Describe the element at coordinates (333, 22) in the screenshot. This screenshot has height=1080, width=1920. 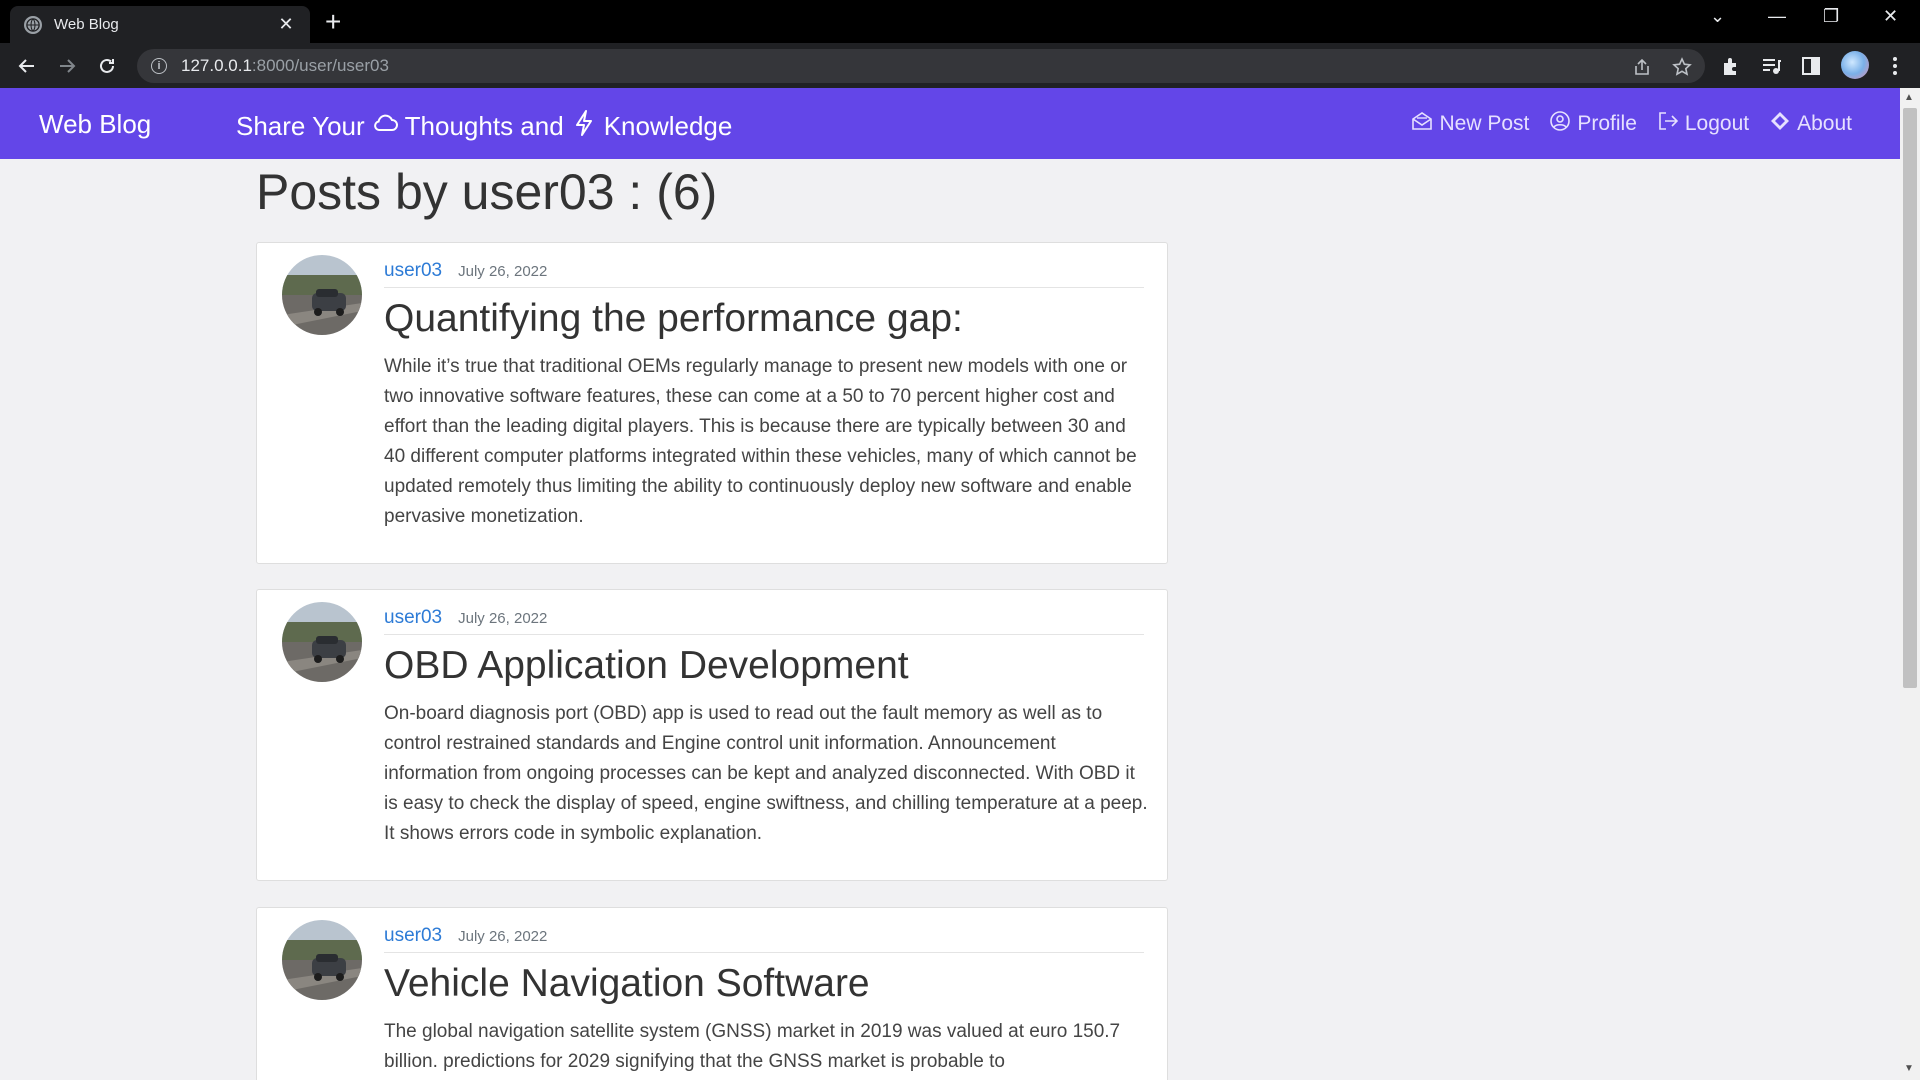
I see `new-tab-icon: +` at that location.